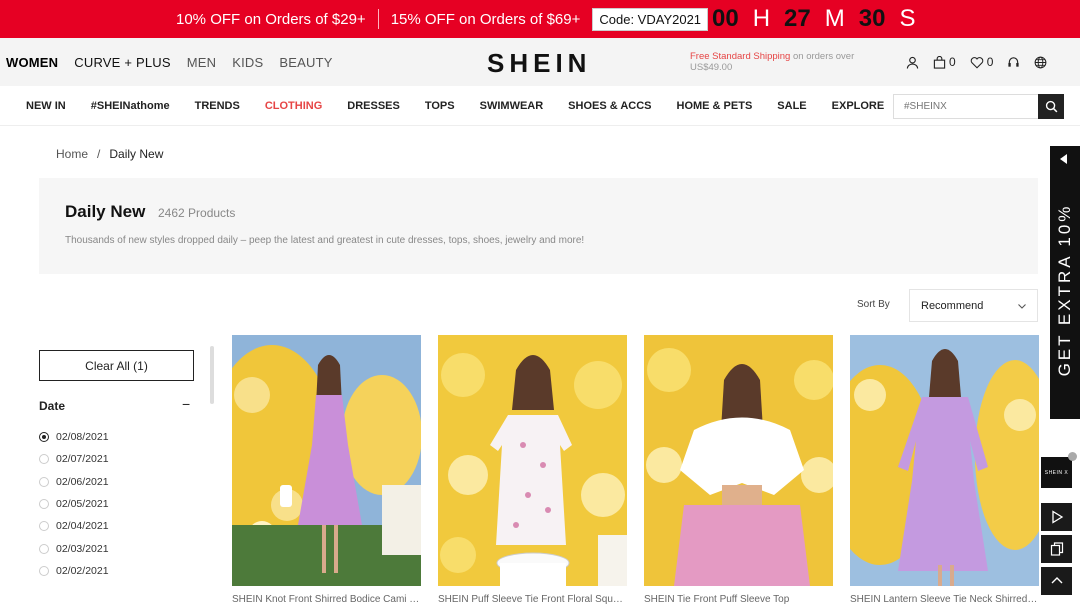 Image resolution: width=1080 pixels, height=607 pixels. What do you see at coordinates (738, 599) in the screenshot?
I see `product-name: SHEIN Tie Front Puff Sleeve Top` at bounding box center [738, 599].